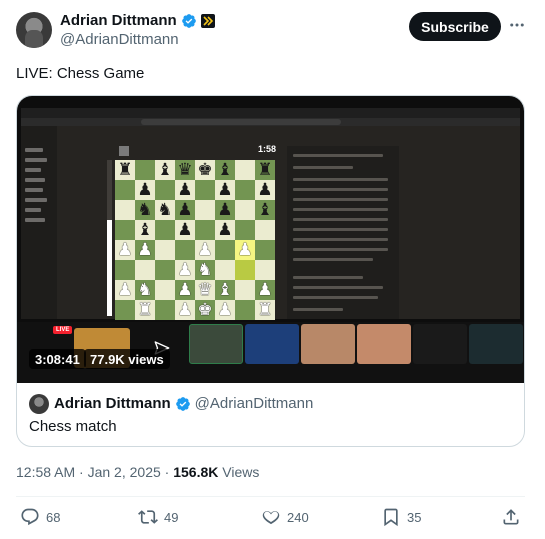 The image size is (545, 539). Describe the element at coordinates (158, 517) in the screenshot. I see `repost-button: 49` at that location.